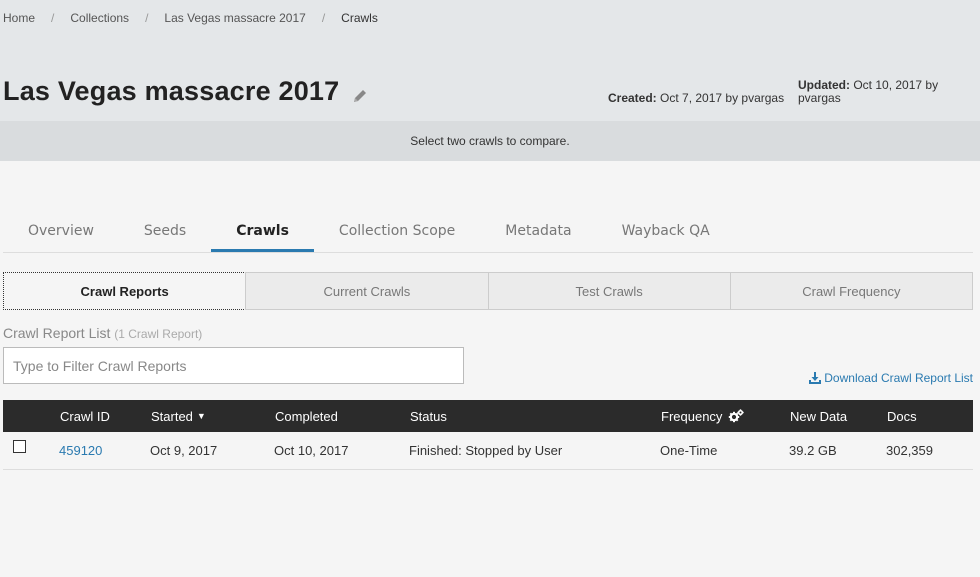  I want to click on cell-completed: Oct 10, 2017, so click(311, 450).